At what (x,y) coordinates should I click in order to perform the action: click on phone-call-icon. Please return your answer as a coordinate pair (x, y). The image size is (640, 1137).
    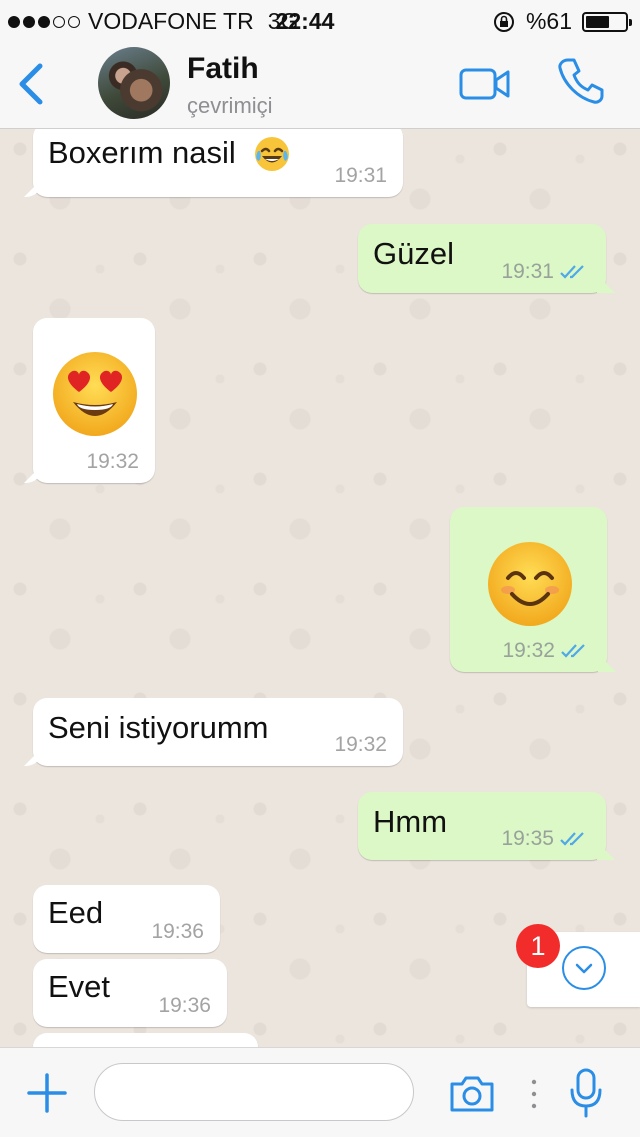
    Looking at the image, I should click on (581, 81).